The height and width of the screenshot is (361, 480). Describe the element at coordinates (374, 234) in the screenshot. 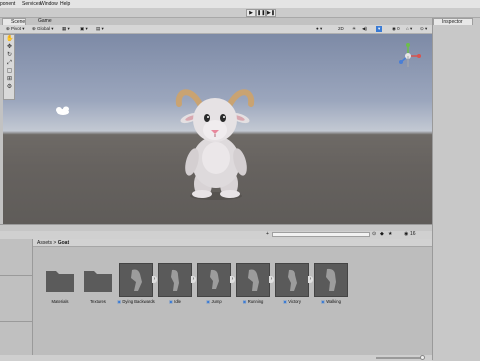

I see `filter-type-icon: ⊙` at that location.